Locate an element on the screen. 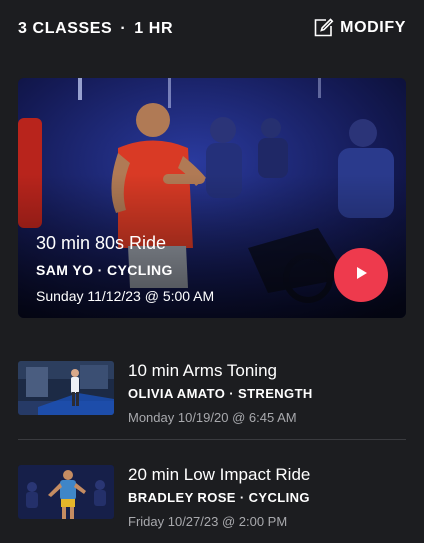 Image resolution: width=424 pixels, height=543 pixels. featured-class-title: 30 min 80s Ride is located at coordinates (101, 243).